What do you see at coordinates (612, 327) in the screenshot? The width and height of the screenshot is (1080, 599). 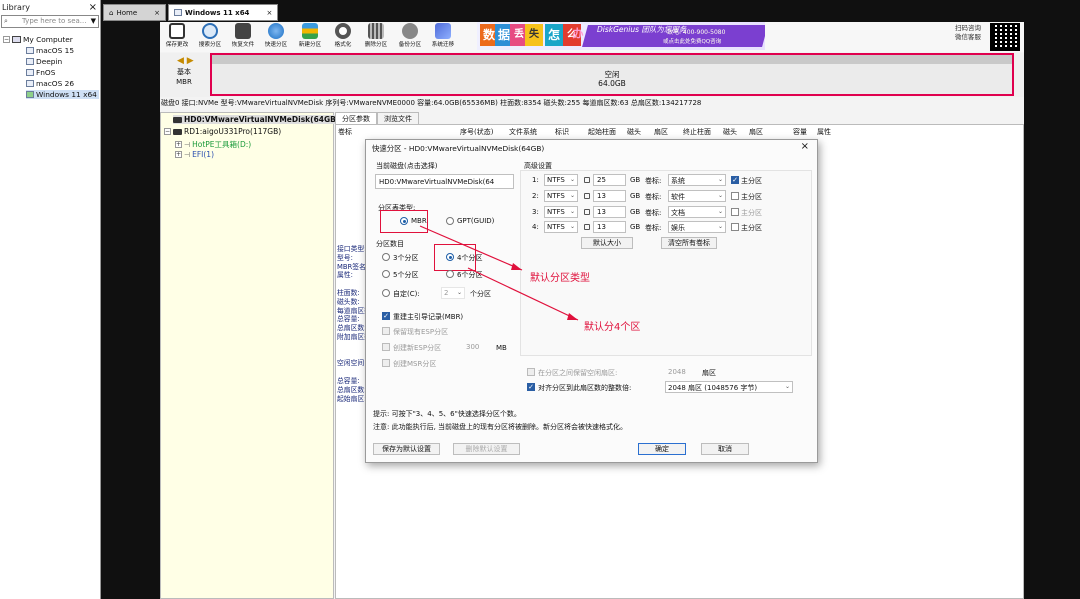 I see `annotation-count-note: 默认分4个区` at bounding box center [612, 327].